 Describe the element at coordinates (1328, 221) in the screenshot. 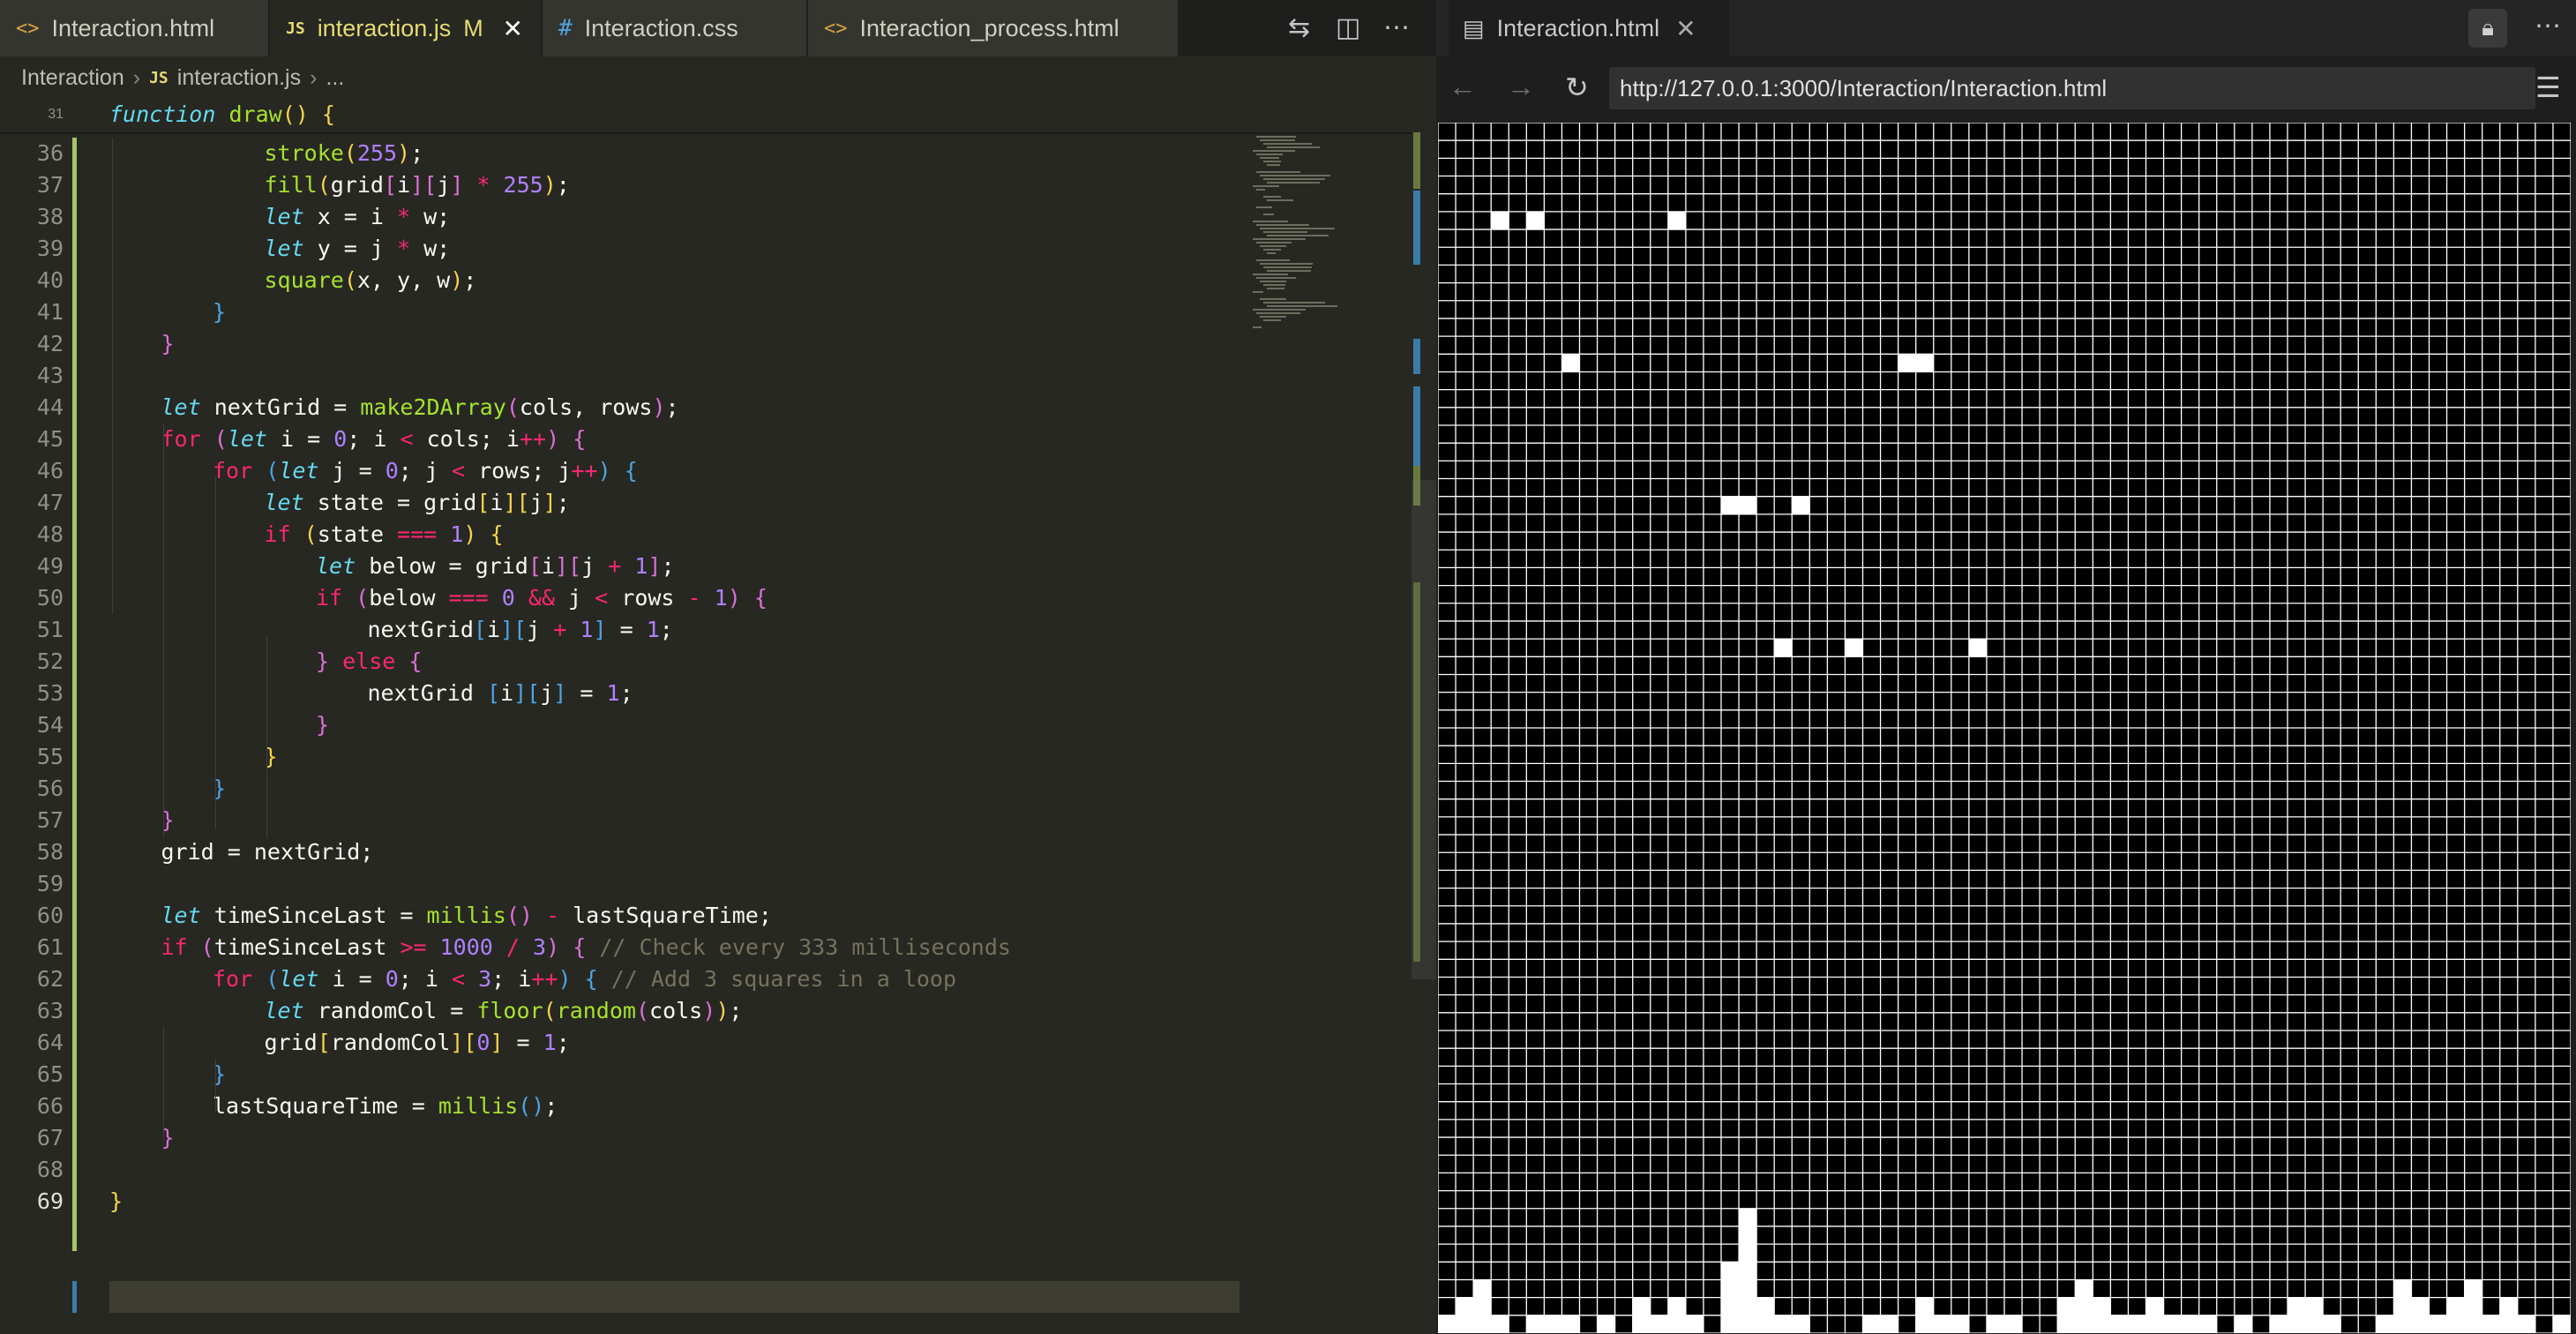

I see `minimap` at that location.